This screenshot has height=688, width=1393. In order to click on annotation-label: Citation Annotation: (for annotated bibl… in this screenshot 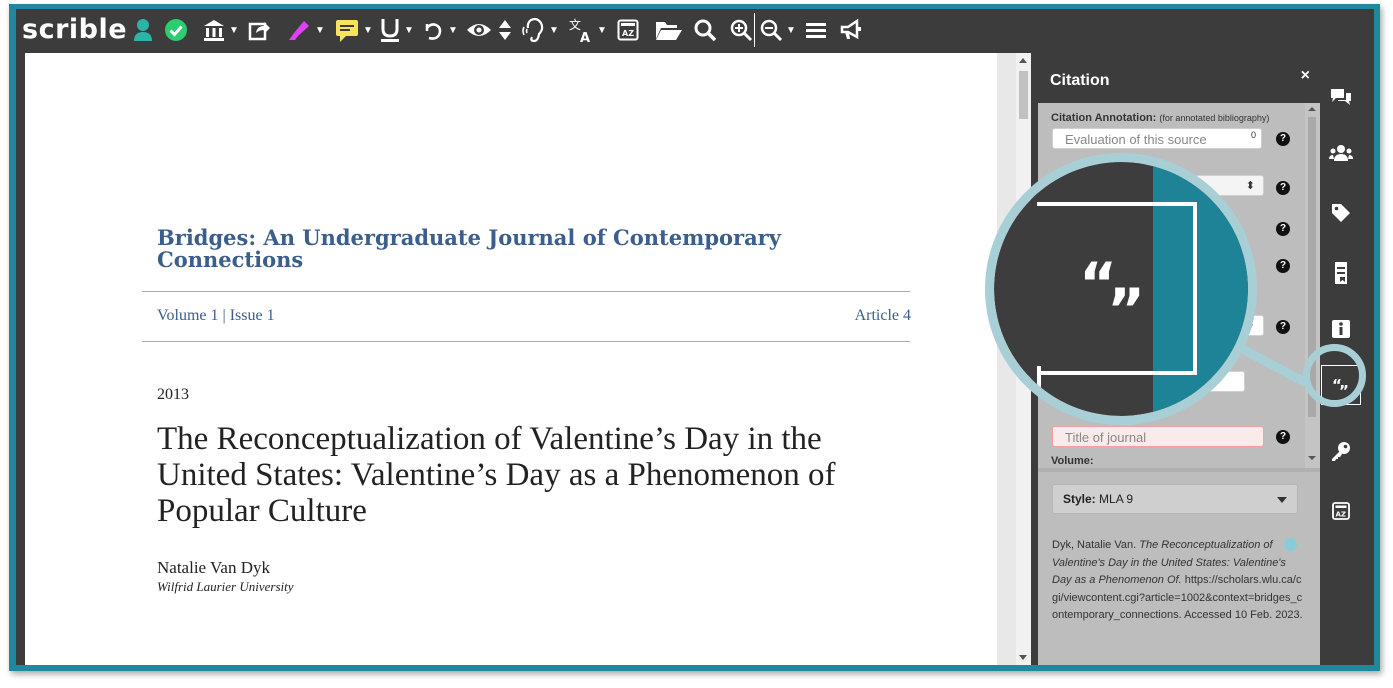, I will do `click(1160, 118)`.